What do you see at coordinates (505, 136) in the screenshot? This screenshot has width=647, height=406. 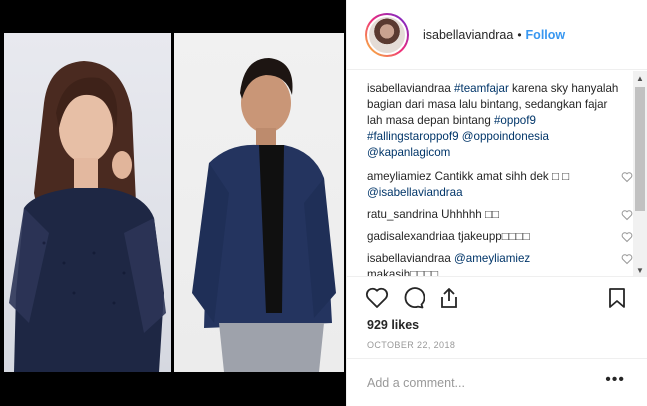 I see `mention-oppoindonesia: @oppoindonesia` at bounding box center [505, 136].